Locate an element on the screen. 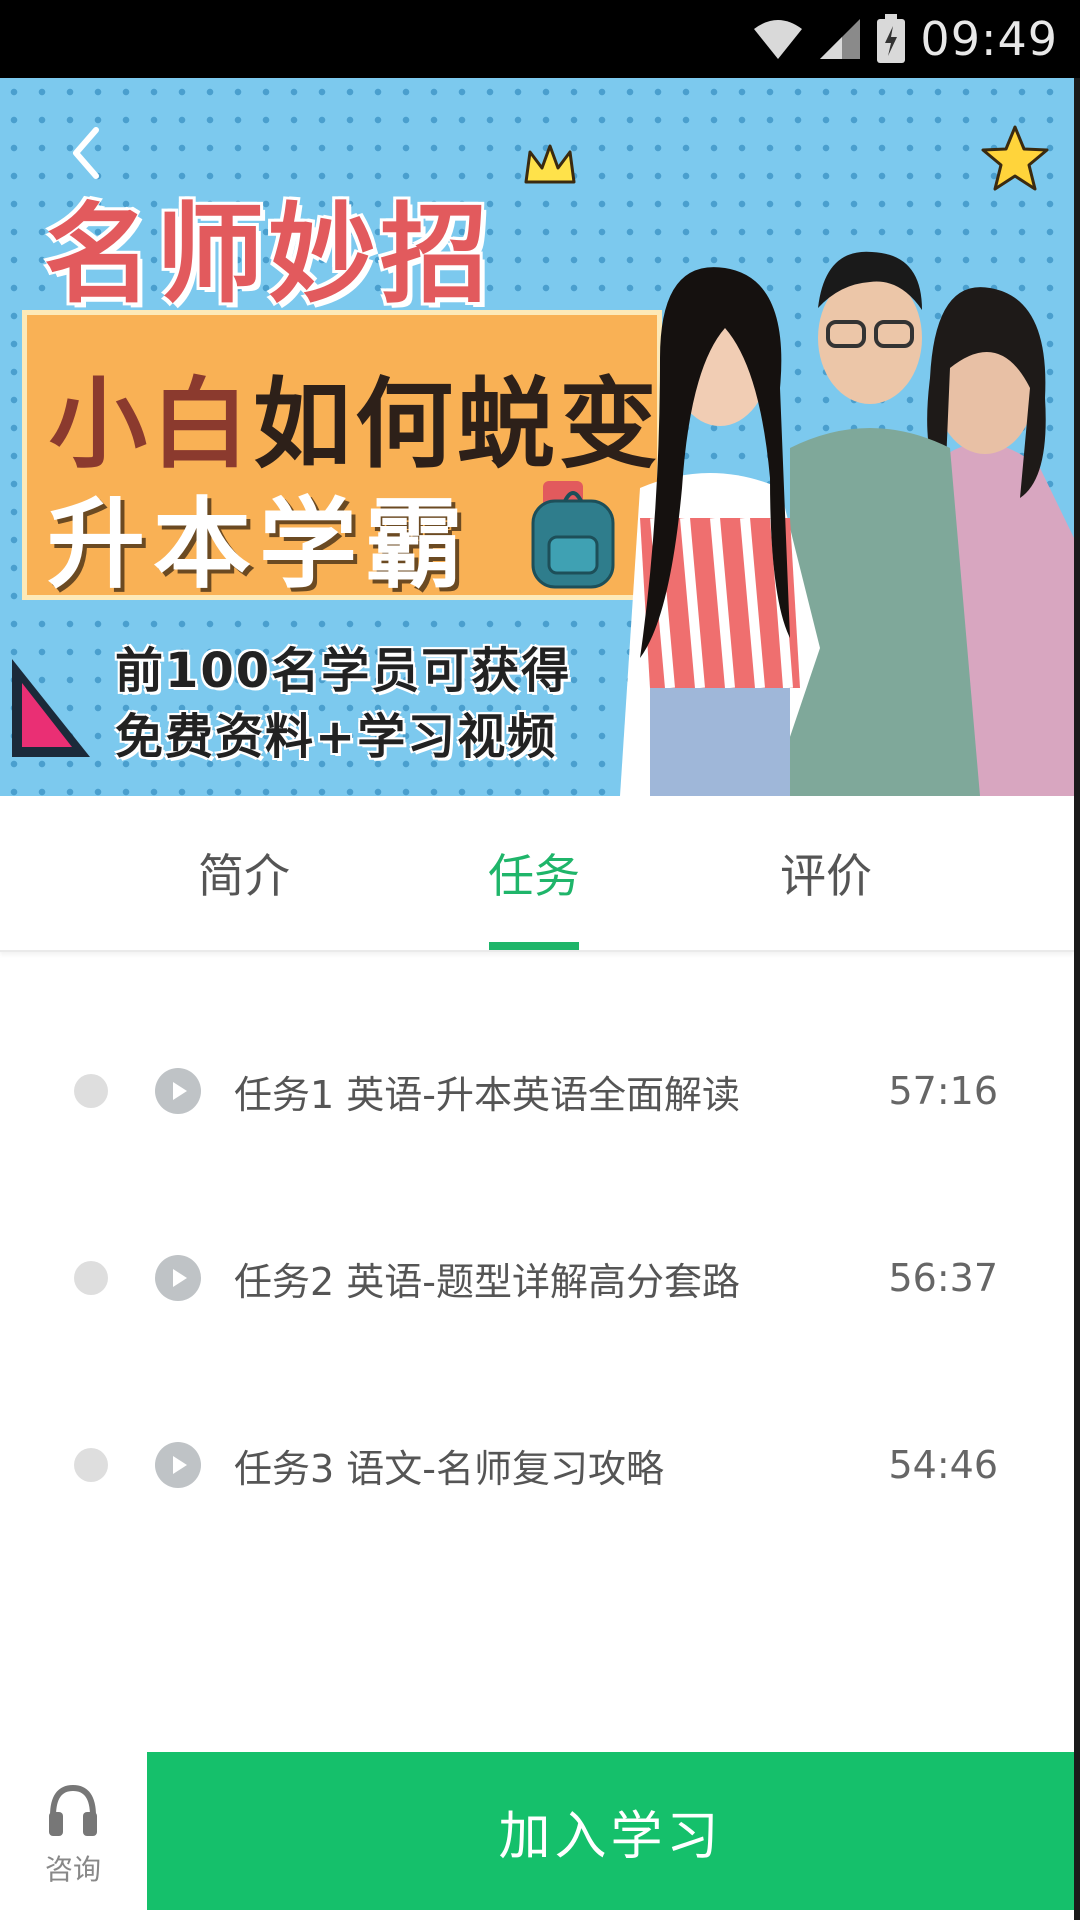 This screenshot has width=1080, height=1920. task-row: 任务3 语文-名师复习攻略 54:46 is located at coordinates (537, 1465).